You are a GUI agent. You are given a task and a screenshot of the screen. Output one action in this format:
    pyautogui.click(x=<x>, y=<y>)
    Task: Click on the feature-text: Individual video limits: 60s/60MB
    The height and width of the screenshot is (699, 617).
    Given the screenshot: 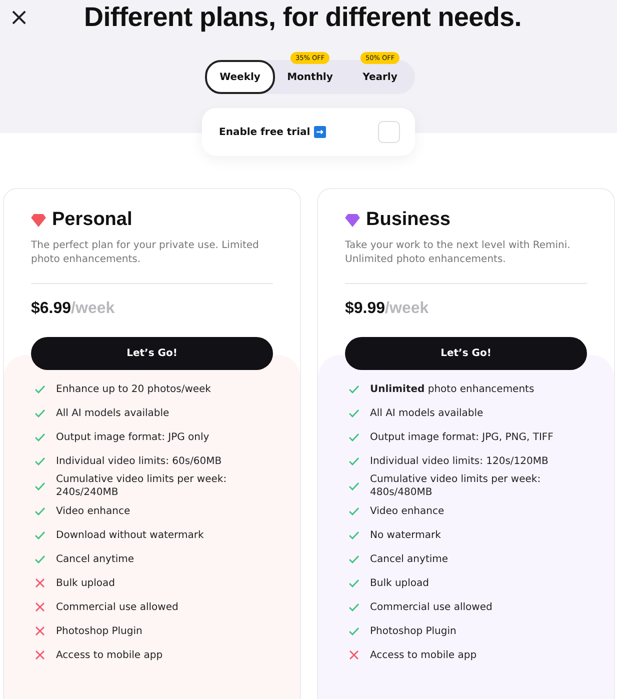 What is the action you would take?
    pyautogui.click(x=139, y=461)
    